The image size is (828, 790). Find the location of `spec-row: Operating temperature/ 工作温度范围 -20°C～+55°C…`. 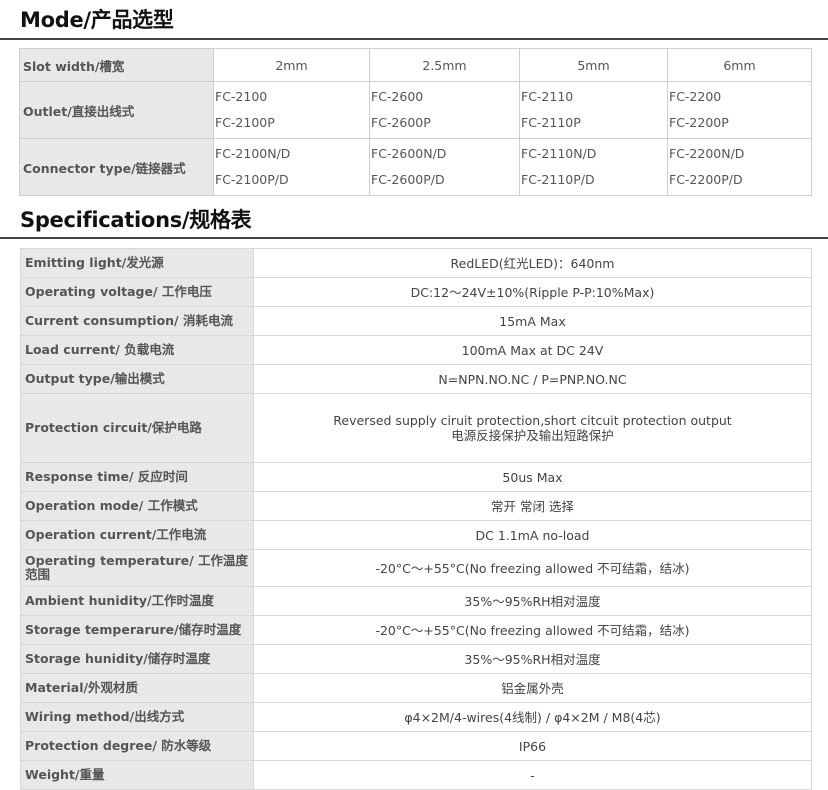

spec-row: Operating temperature/ 工作温度范围 -20°C～+55°C… is located at coordinates (416, 568).